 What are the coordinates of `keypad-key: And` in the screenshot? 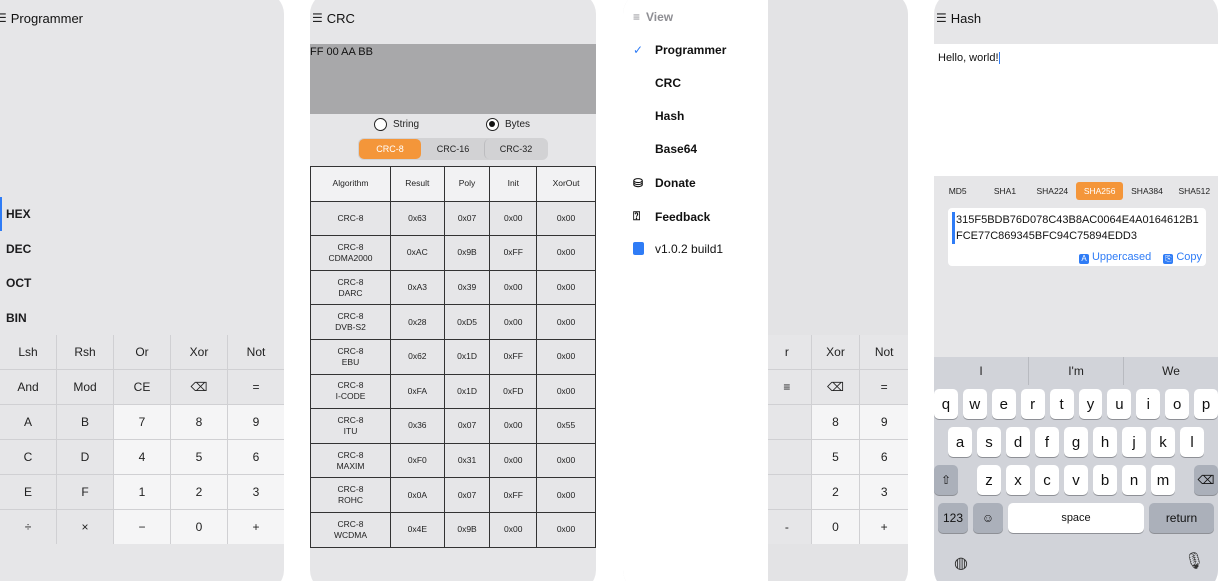 It's located at (28, 387).